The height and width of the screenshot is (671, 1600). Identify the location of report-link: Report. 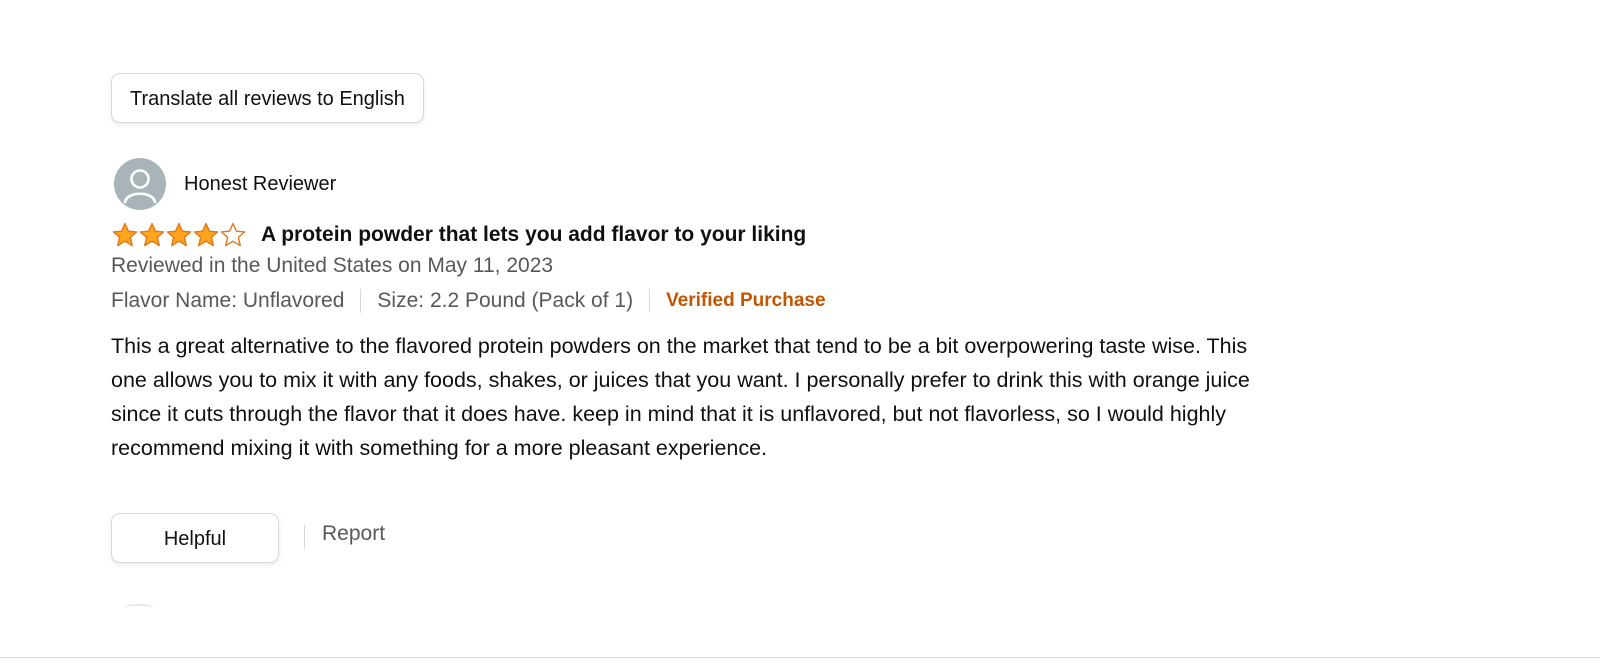
(353, 534).